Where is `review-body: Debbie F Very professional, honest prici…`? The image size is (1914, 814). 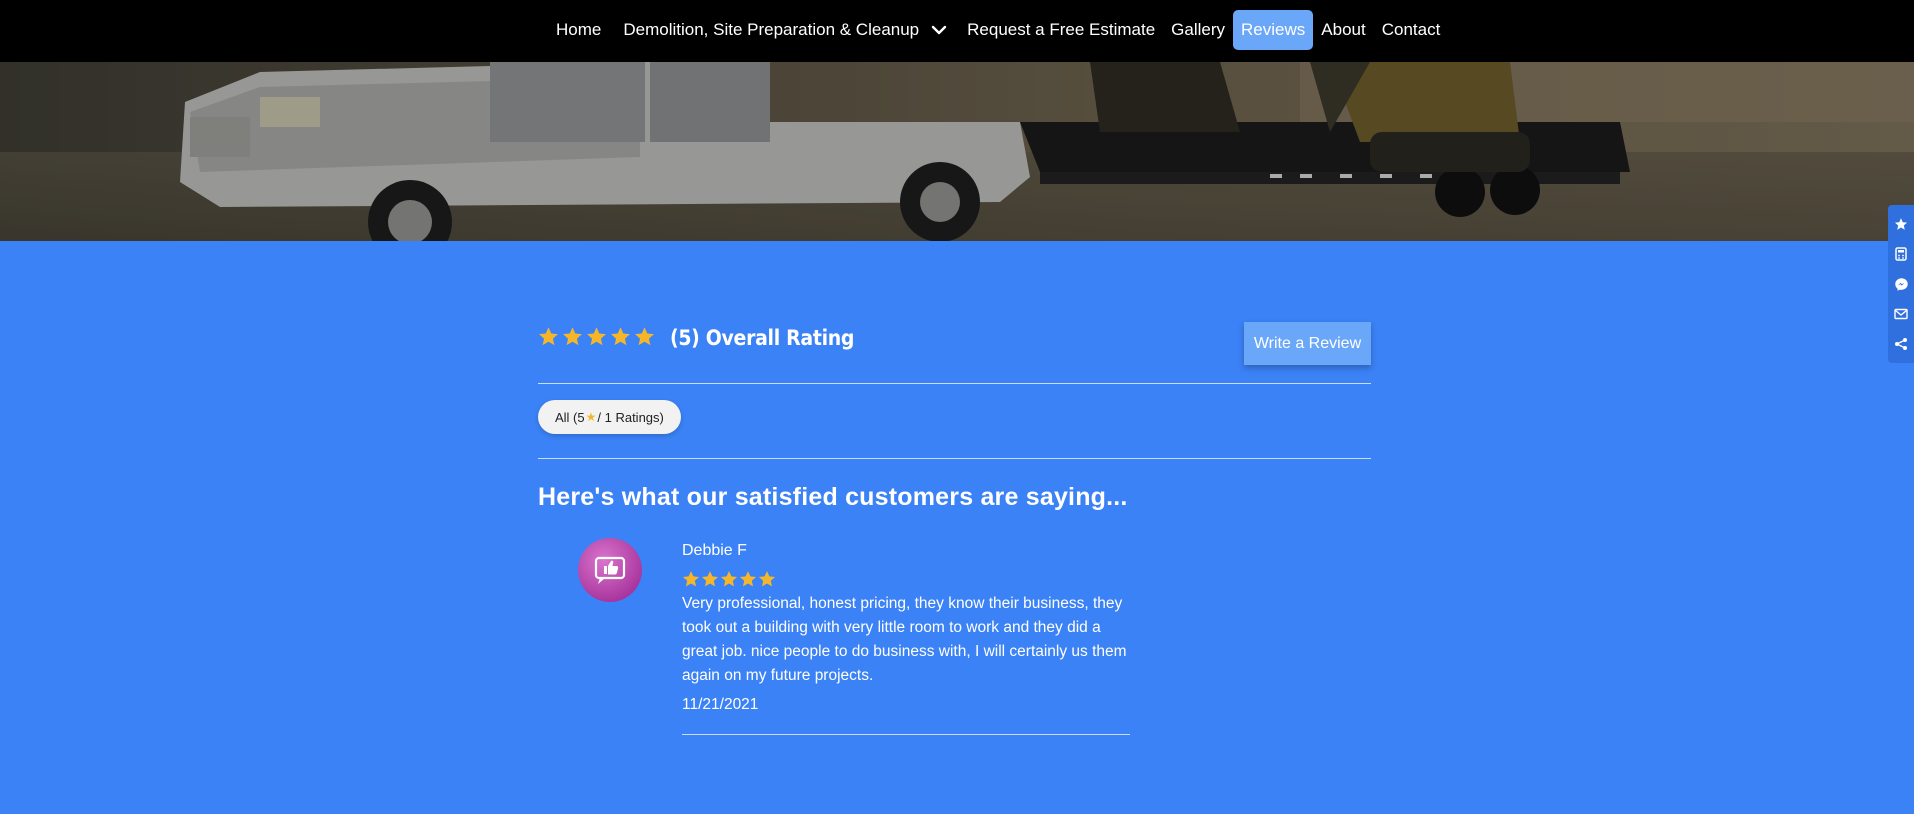
review-body: Debbie F Very professional, honest prici… is located at coordinates (906, 636).